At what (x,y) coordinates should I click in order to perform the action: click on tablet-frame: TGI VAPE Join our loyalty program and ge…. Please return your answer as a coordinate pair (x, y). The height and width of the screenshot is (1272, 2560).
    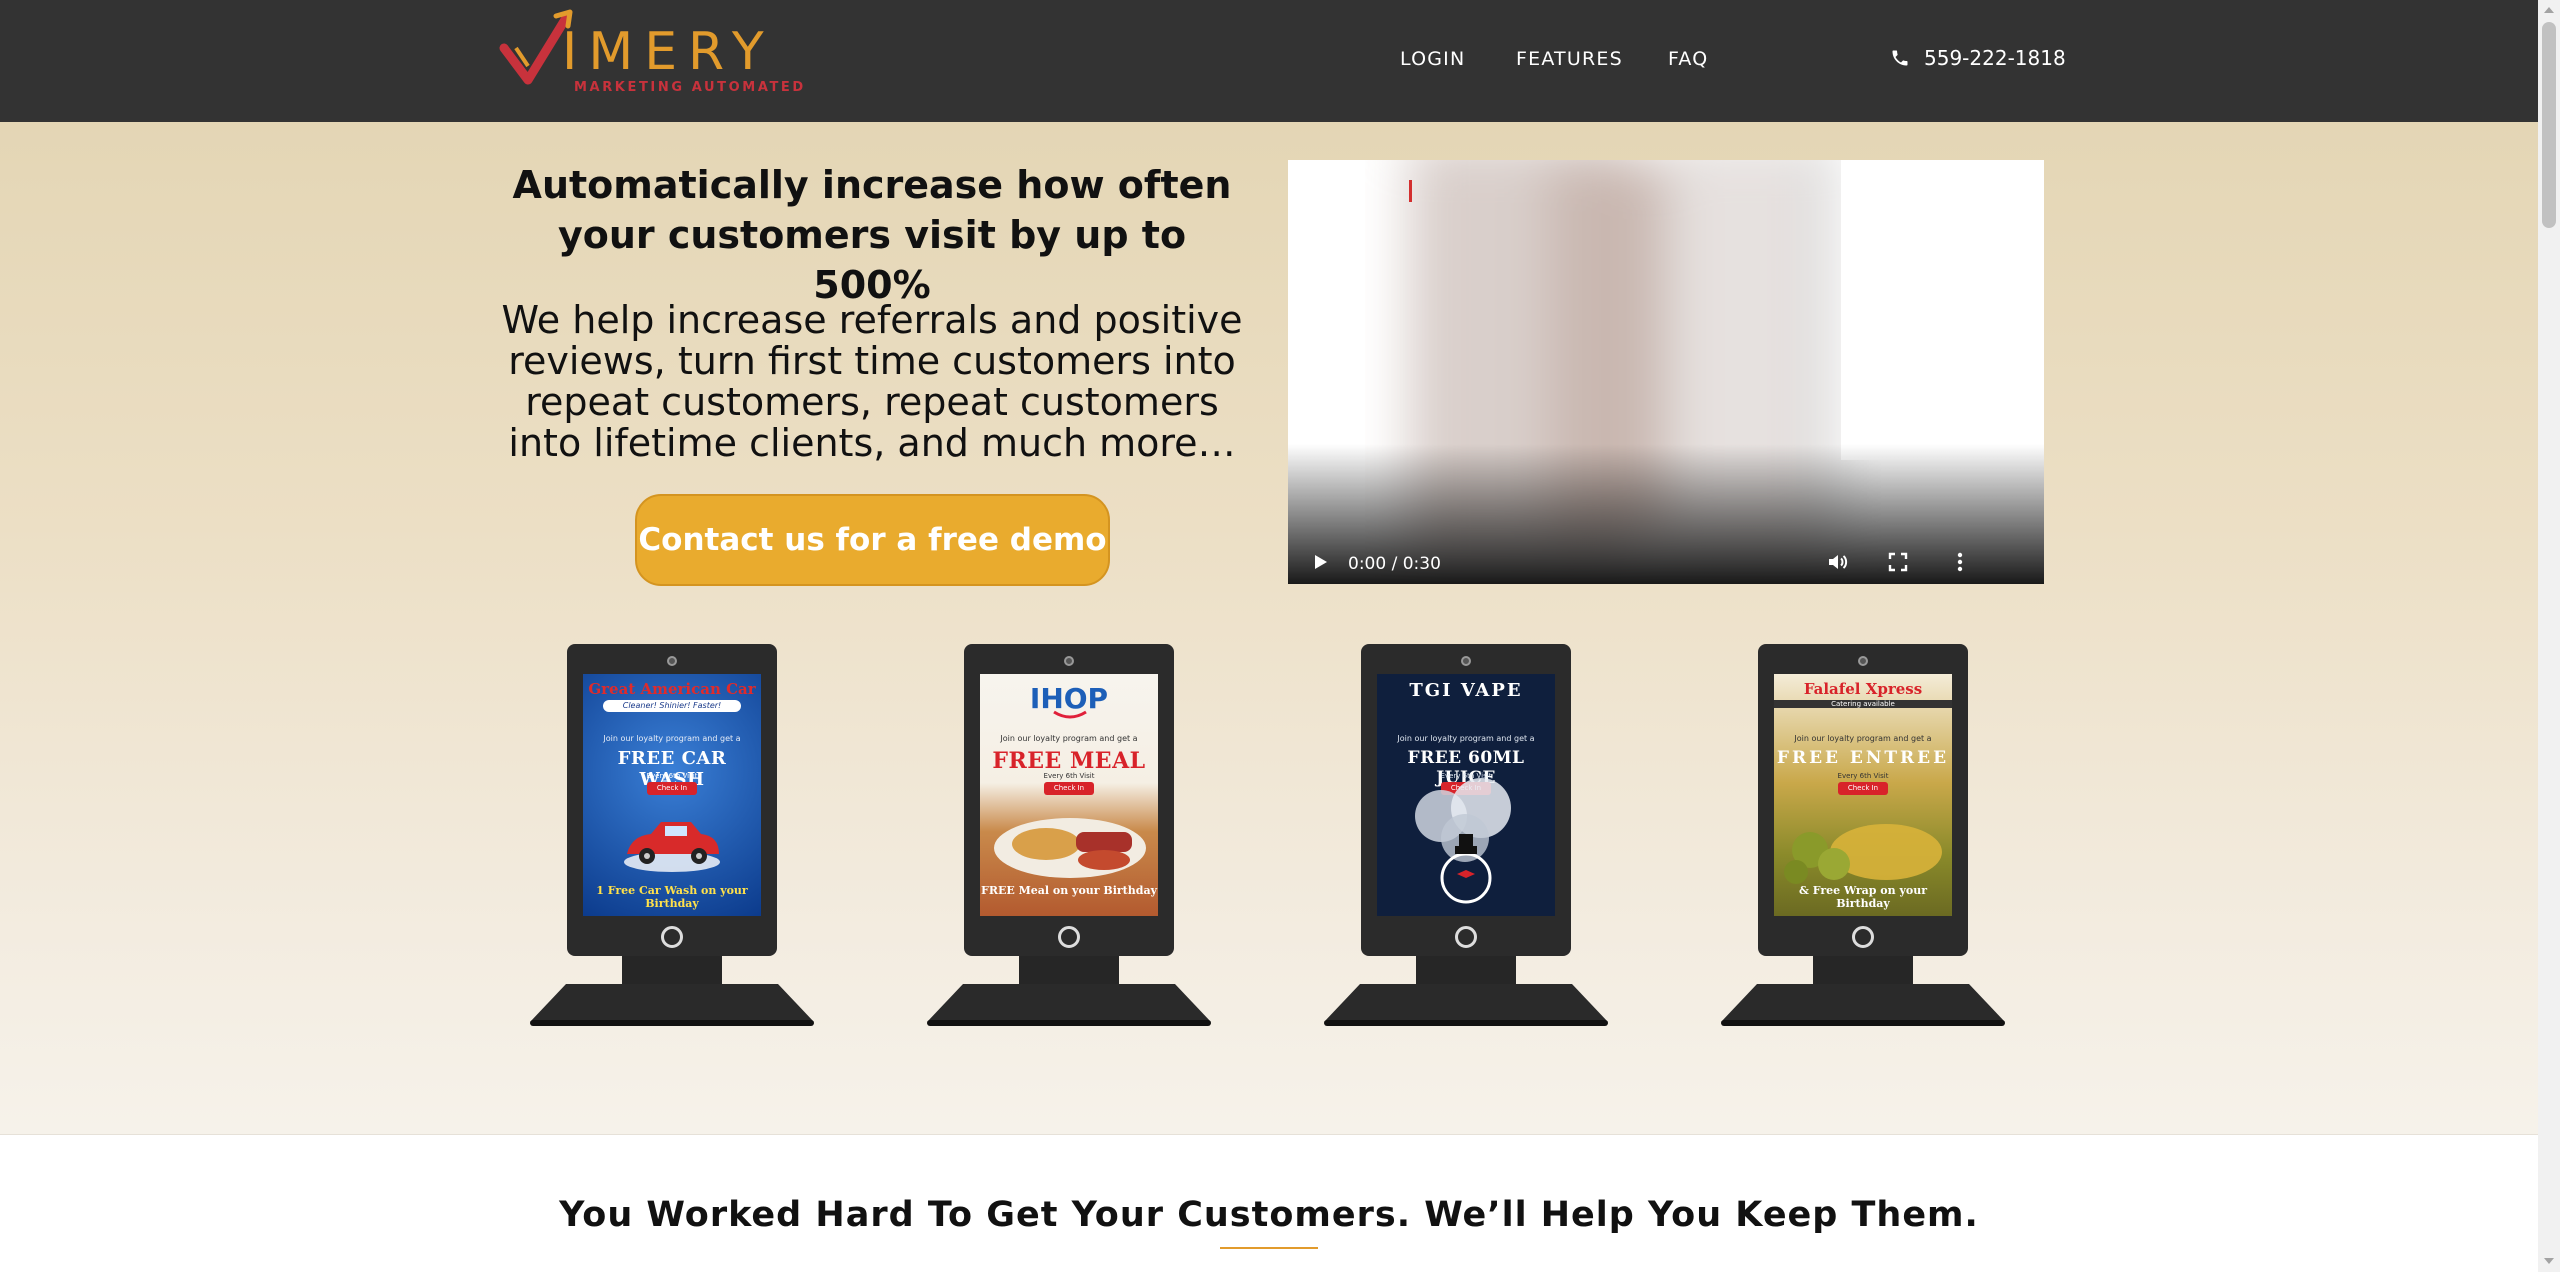
    Looking at the image, I should click on (1466, 800).